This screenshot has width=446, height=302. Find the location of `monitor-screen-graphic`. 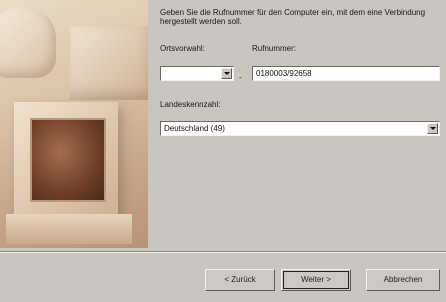

monitor-screen-graphic is located at coordinates (68, 160).